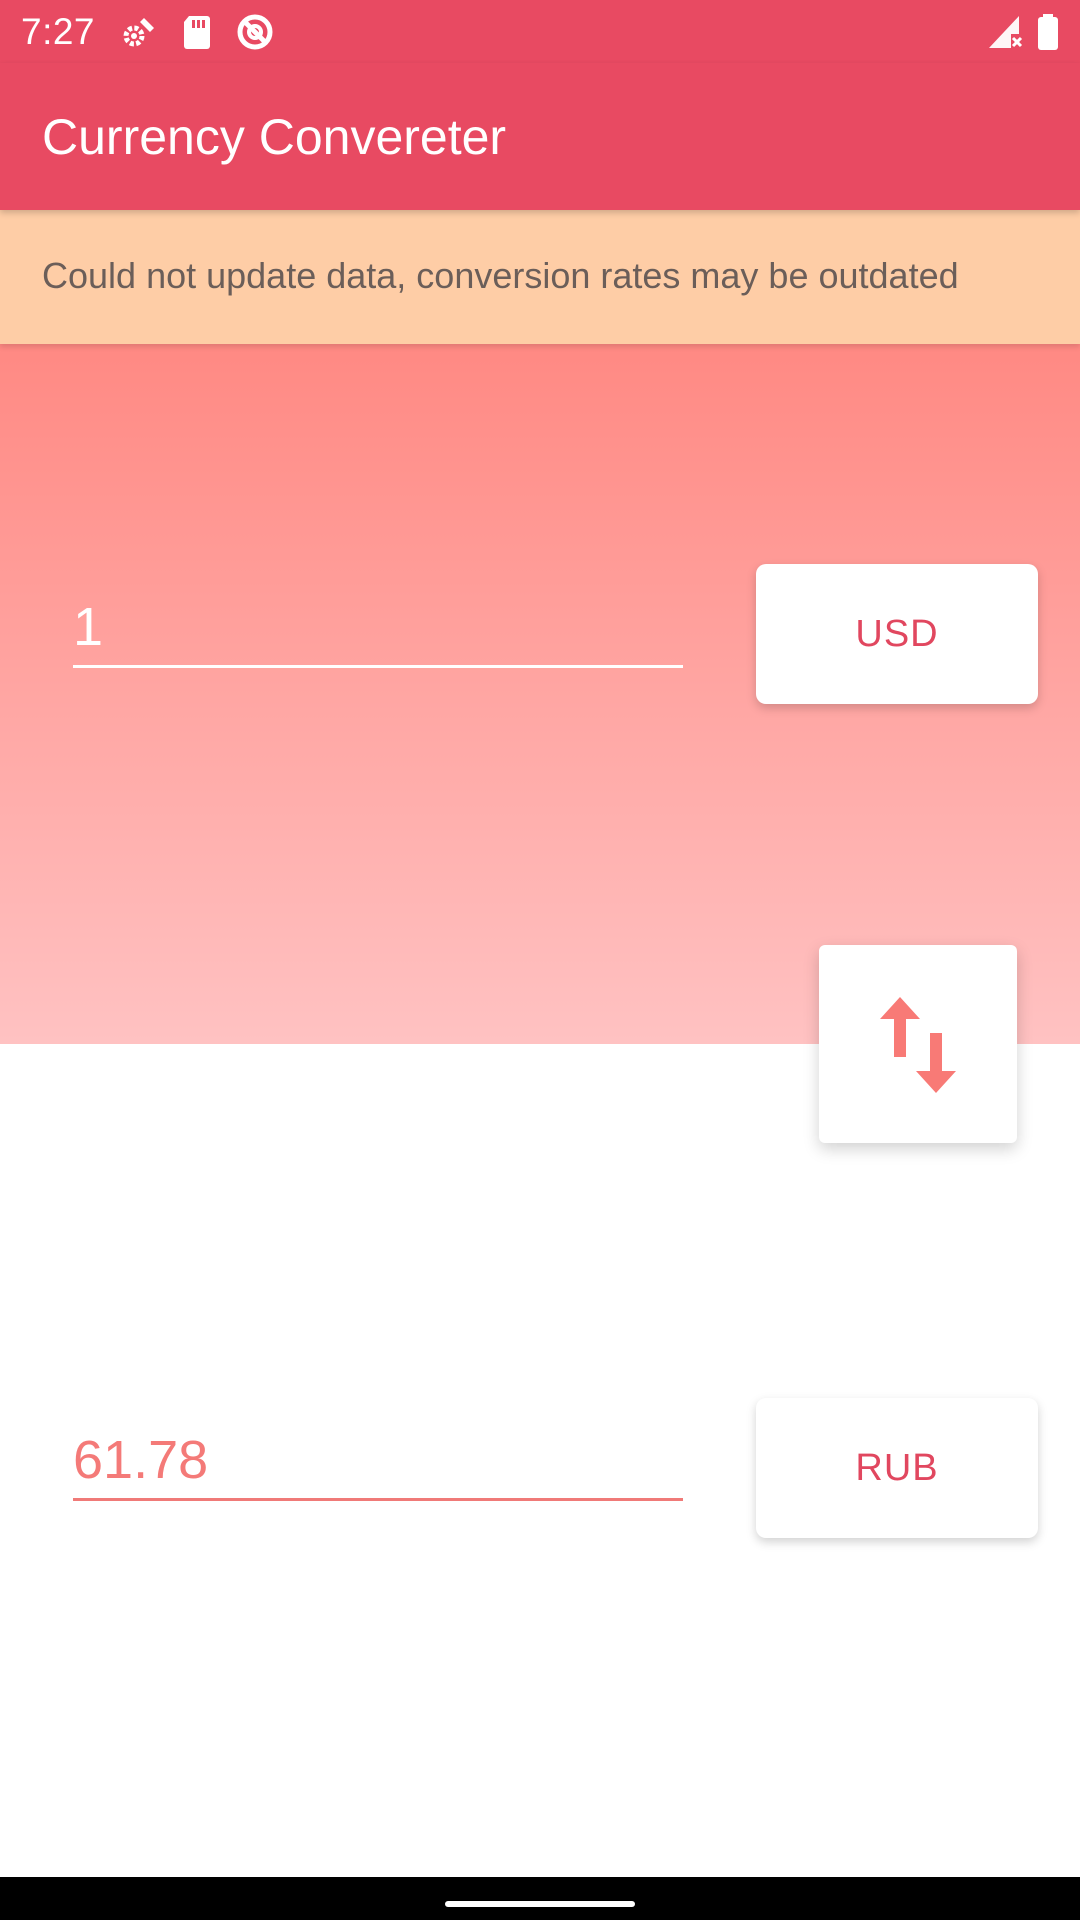  Describe the element at coordinates (1005, 32) in the screenshot. I see `signal-no-service-icon` at that location.